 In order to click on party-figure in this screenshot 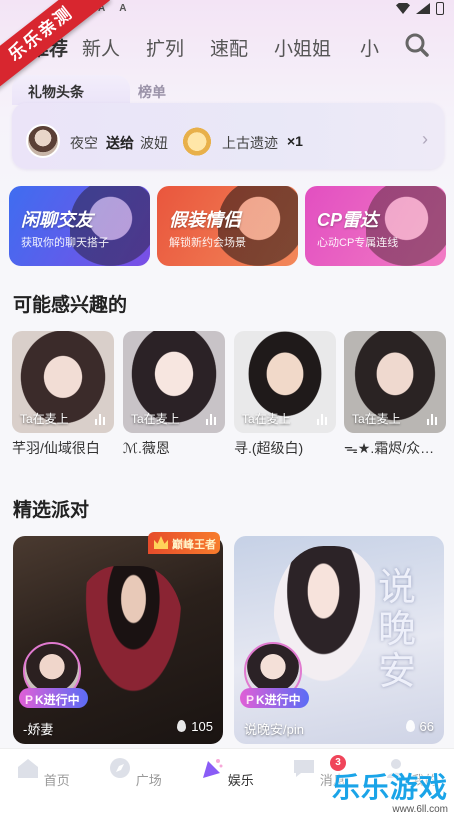, I will do `click(128, 641)`.